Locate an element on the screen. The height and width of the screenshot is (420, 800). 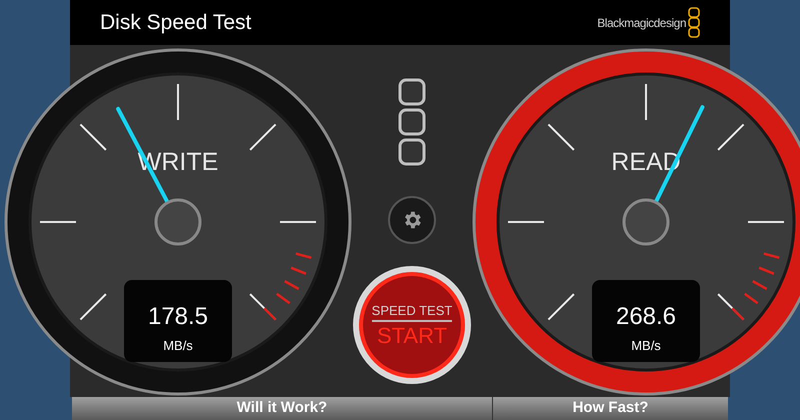
settings-button is located at coordinates (412, 220).